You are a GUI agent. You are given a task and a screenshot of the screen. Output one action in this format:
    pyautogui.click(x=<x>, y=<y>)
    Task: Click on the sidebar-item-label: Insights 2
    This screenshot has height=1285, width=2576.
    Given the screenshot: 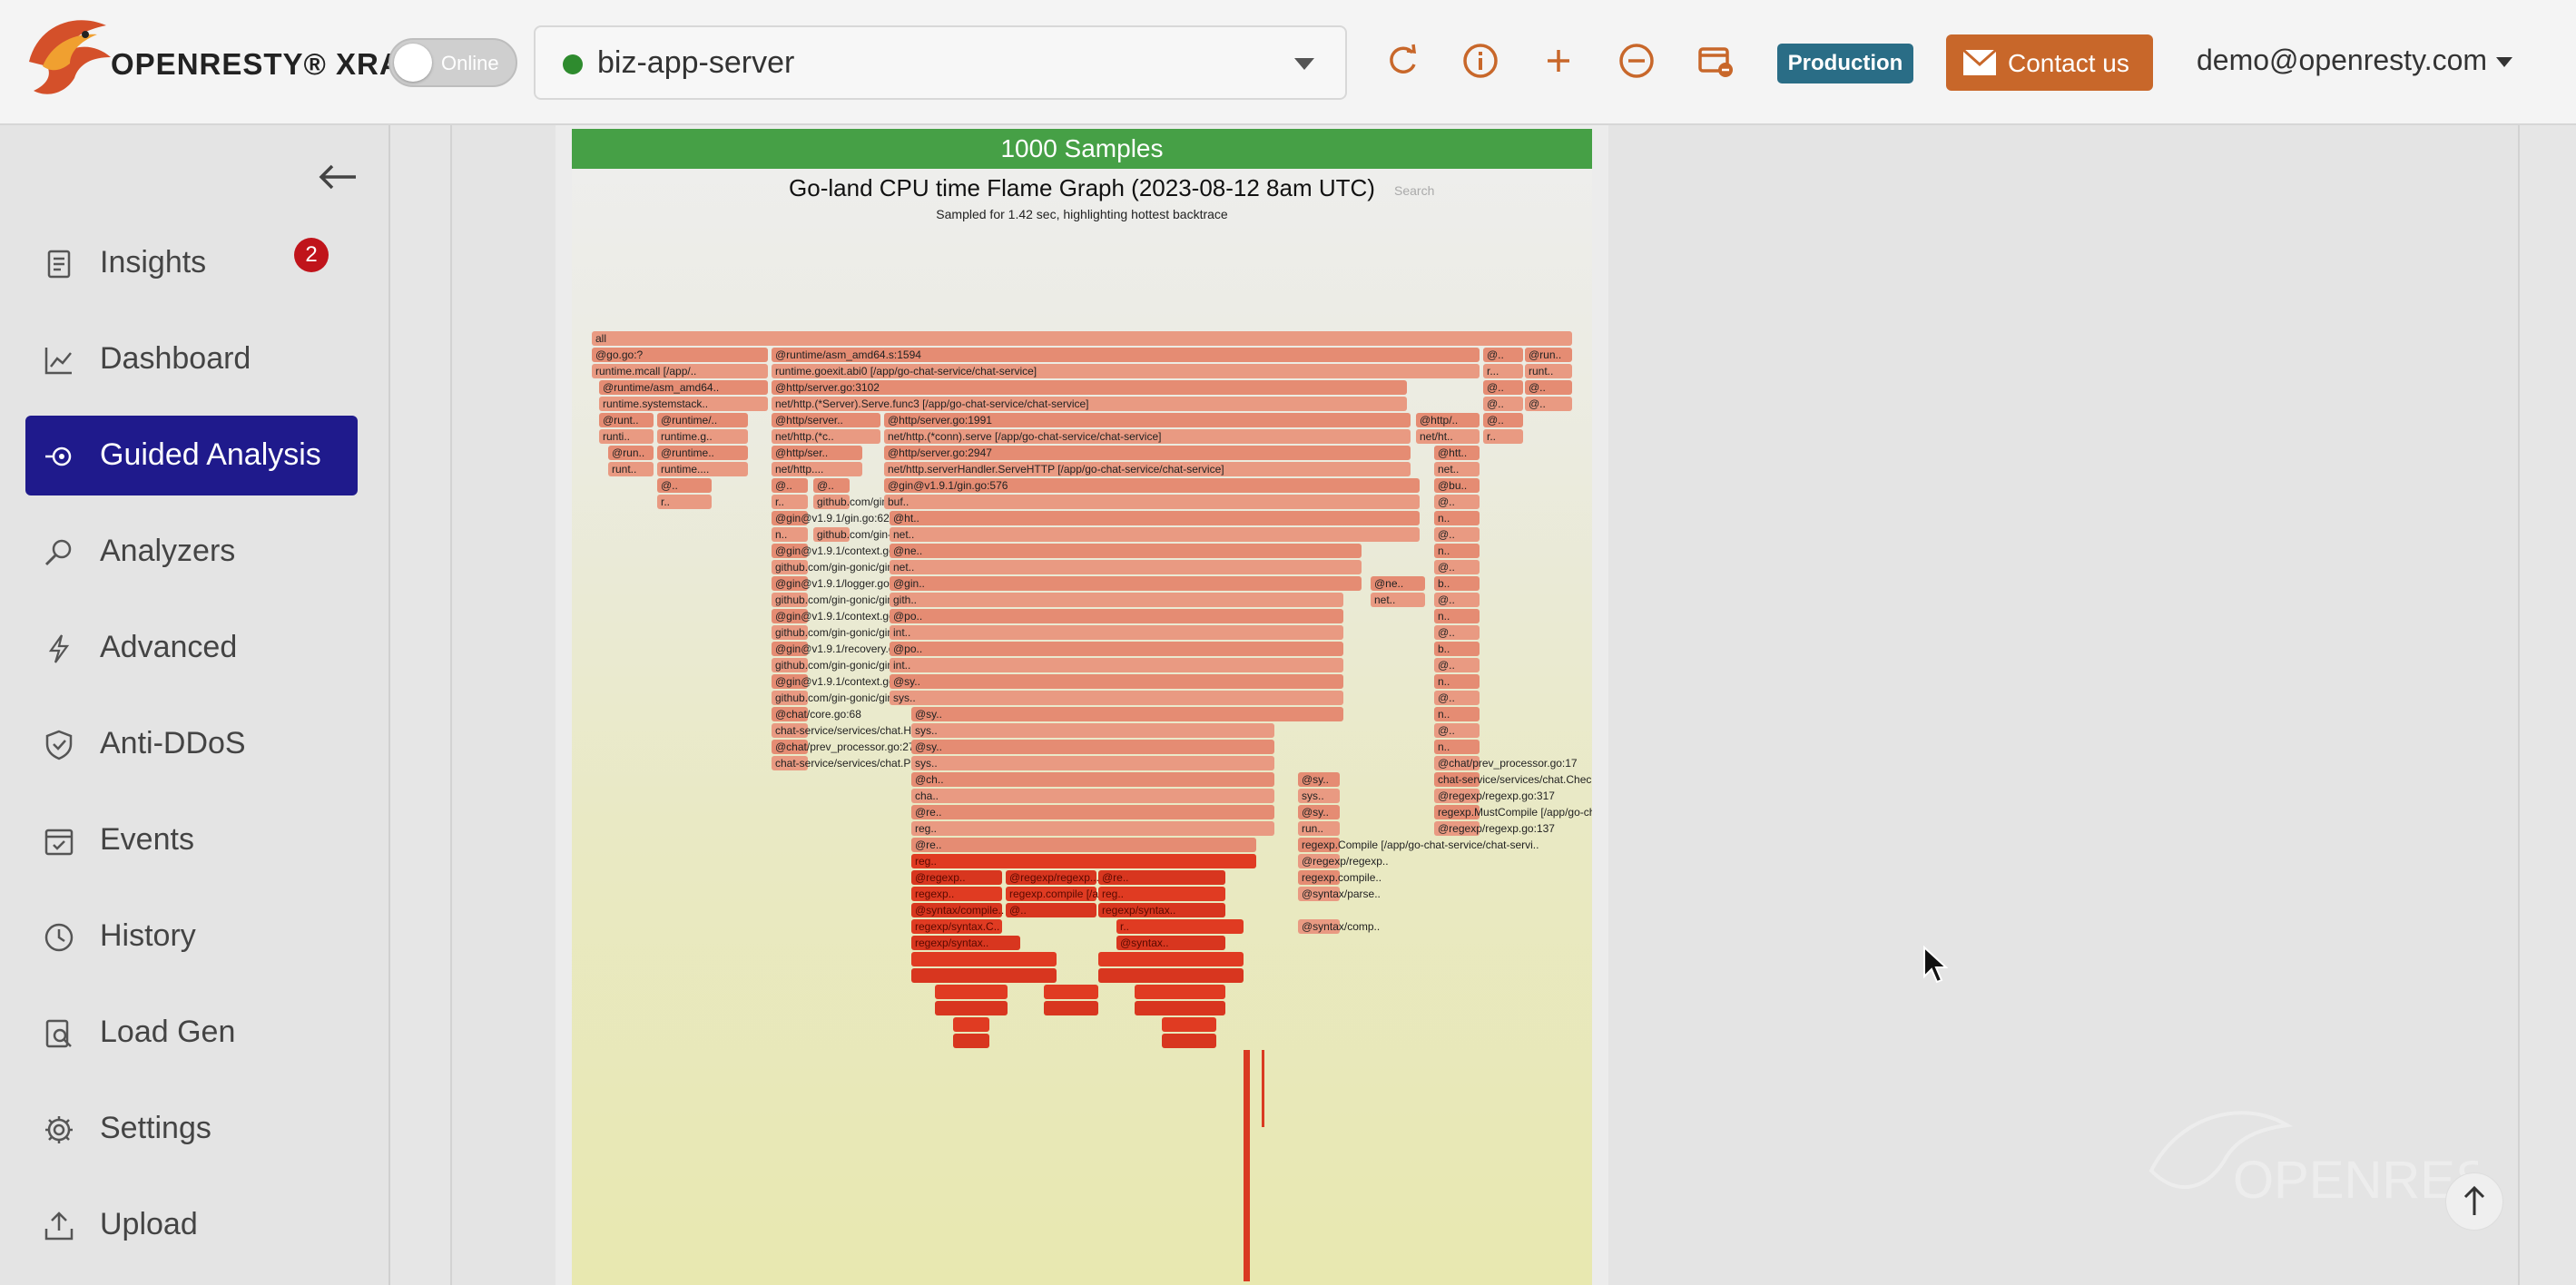 What is the action you would take?
    pyautogui.click(x=214, y=259)
    